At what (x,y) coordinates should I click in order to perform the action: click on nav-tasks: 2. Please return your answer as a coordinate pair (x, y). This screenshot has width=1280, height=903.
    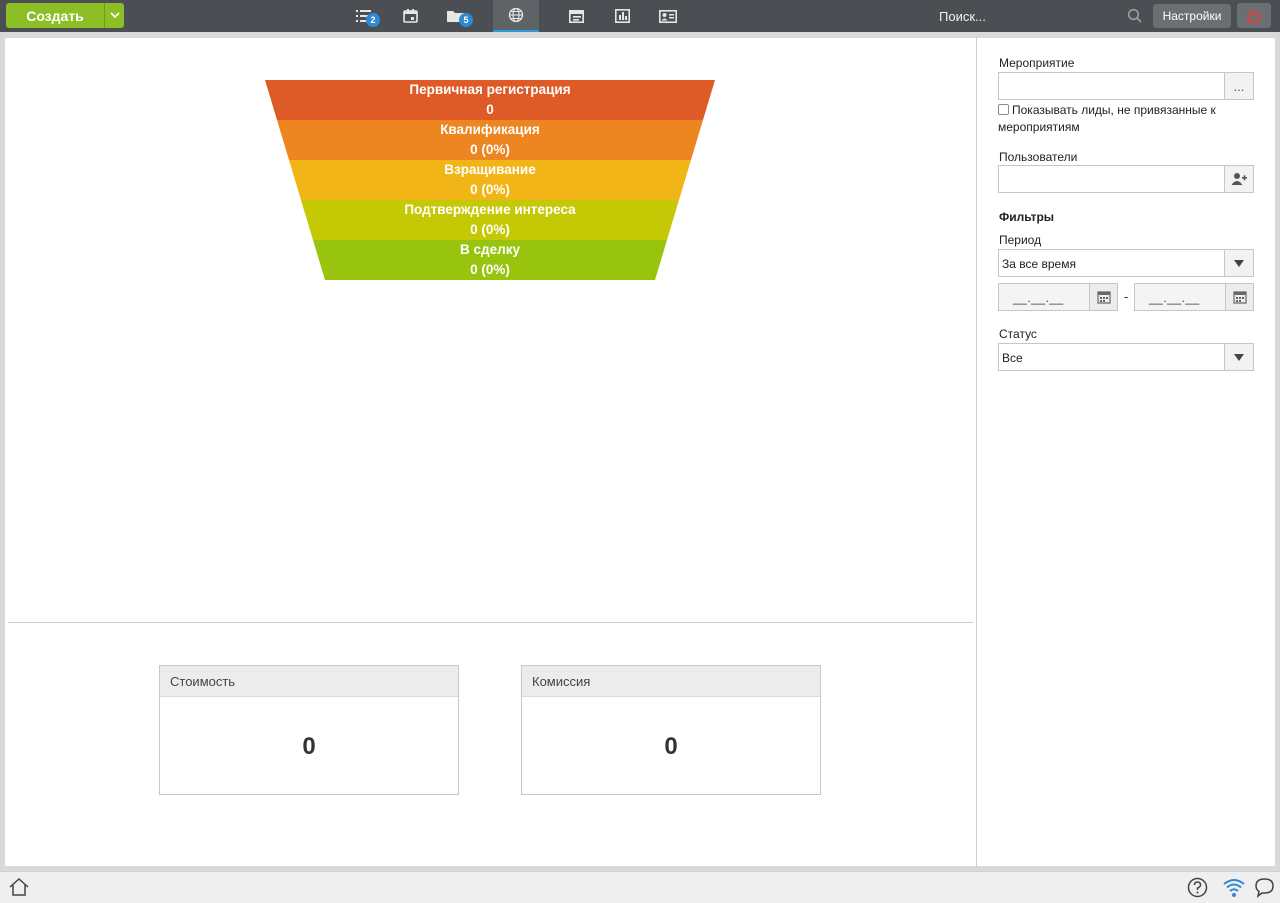
    Looking at the image, I should click on (364, 16).